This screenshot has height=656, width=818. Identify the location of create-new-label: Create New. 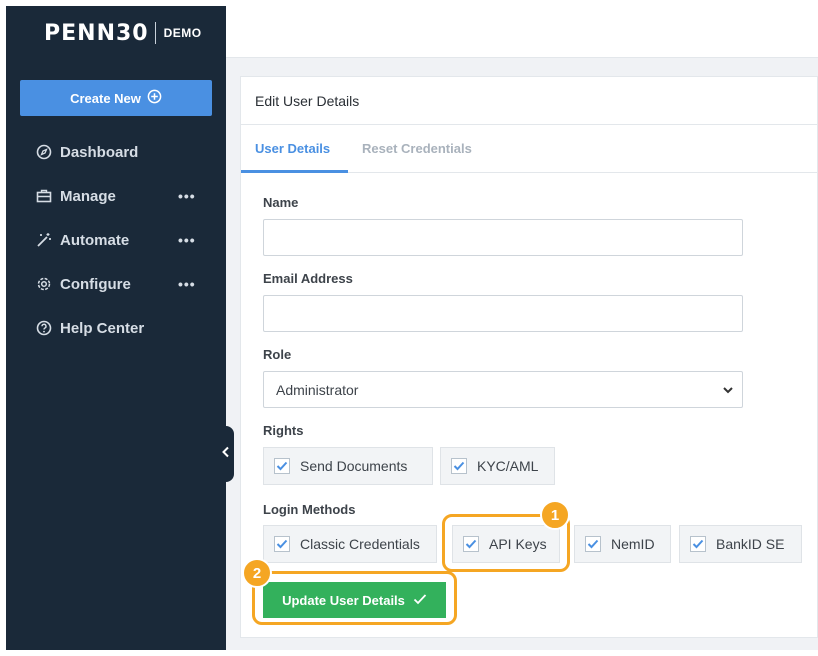
(105, 98).